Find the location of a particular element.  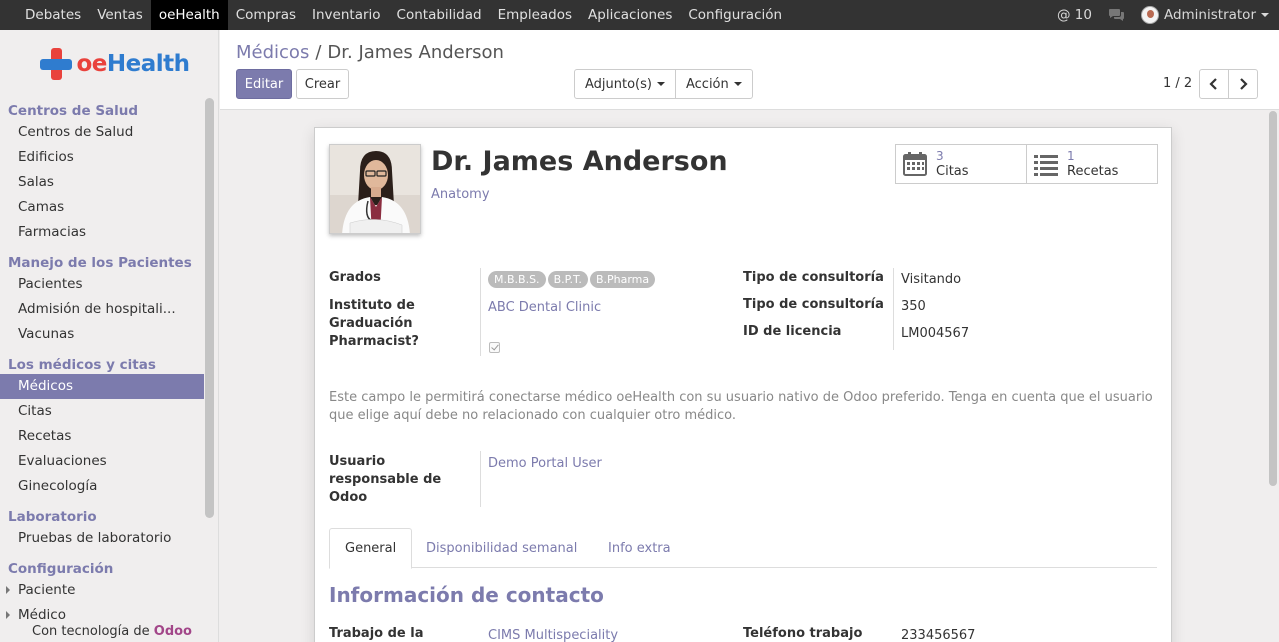

attachments-label: Adjunto(s) is located at coordinates (618, 84).